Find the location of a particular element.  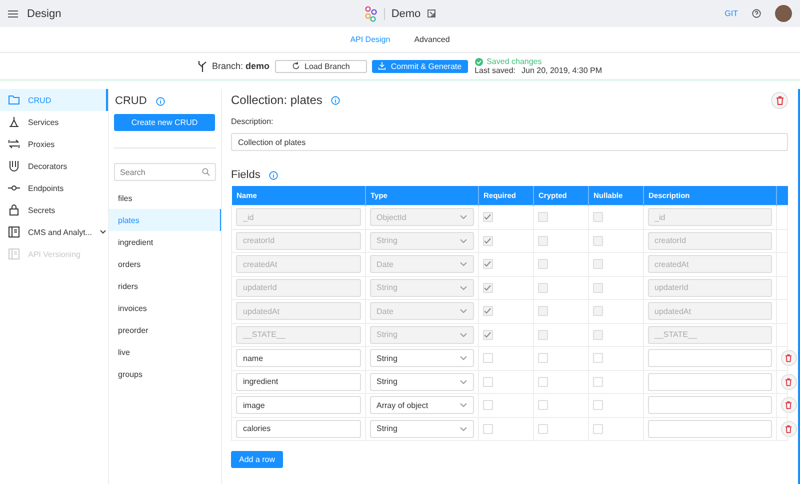

tab: Advanced is located at coordinates (432, 39).